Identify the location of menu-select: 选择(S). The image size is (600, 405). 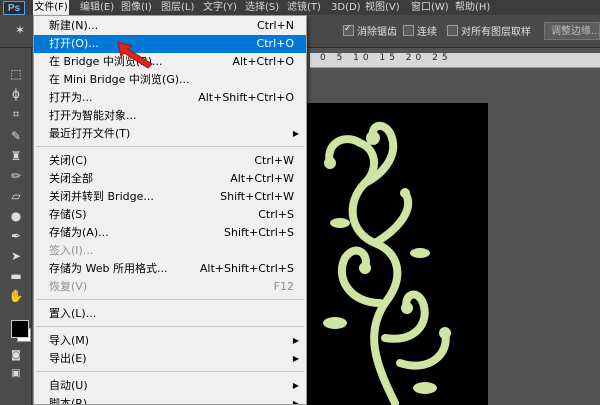
(262, 7).